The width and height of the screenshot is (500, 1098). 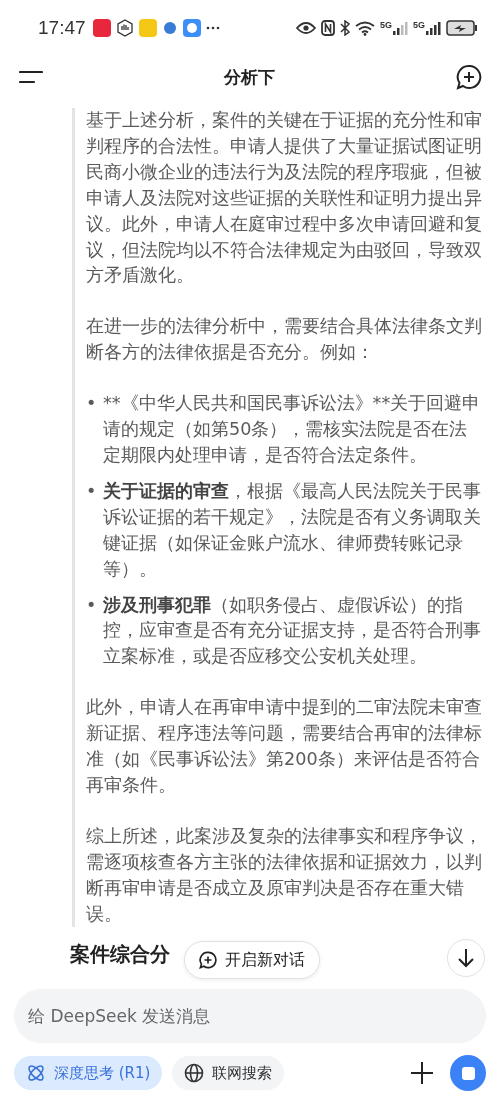 I want to click on atom-icon, so click(x=36, y=1073).